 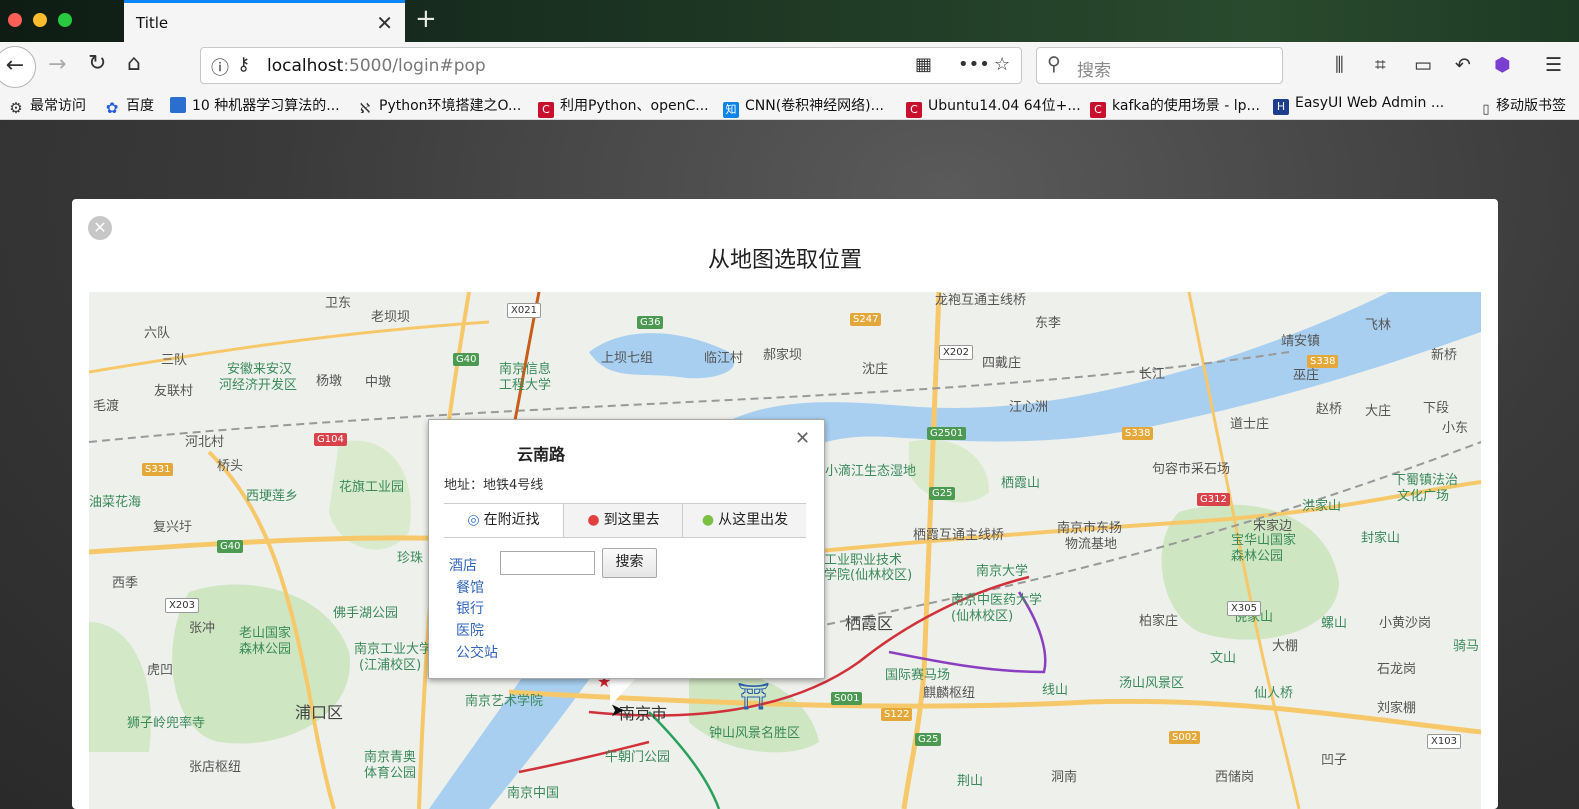 What do you see at coordinates (230, 466) in the screenshot?
I see `map-label: 桥头` at bounding box center [230, 466].